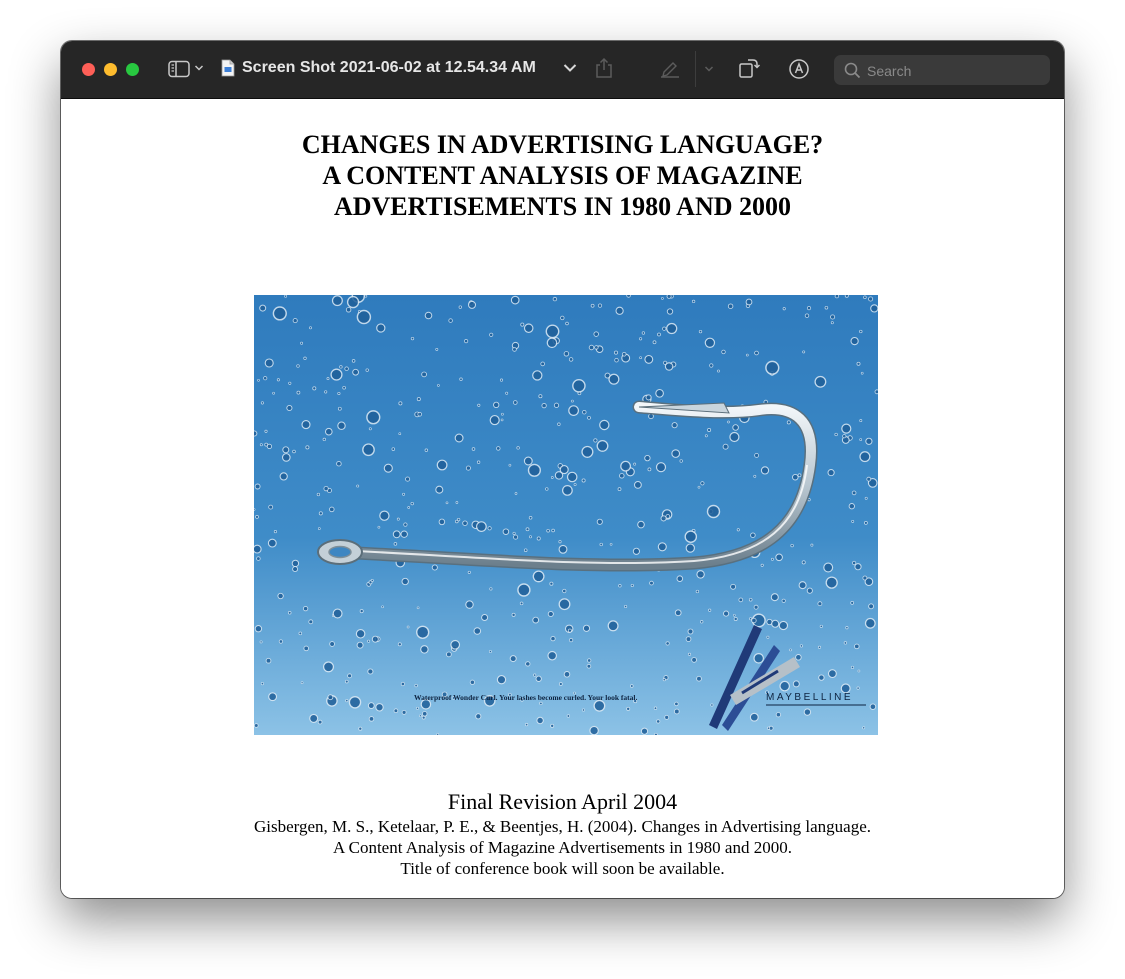 Image resolution: width=1125 pixels, height=979 pixels. I want to click on sidebar-icon, so click(179, 69).